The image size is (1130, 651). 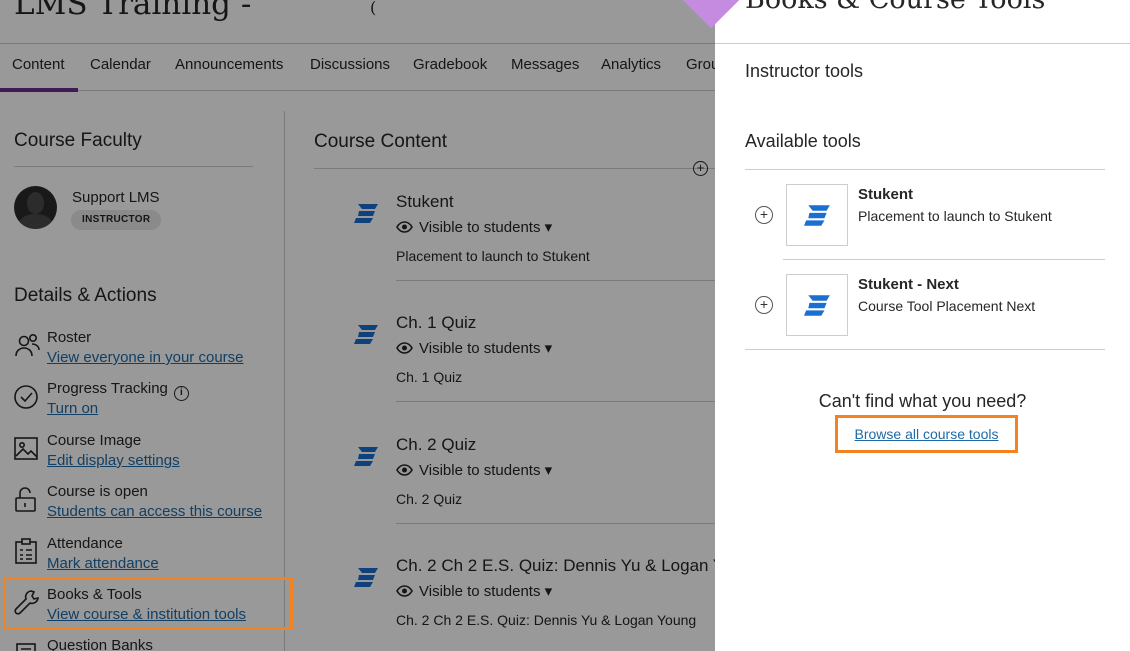 What do you see at coordinates (148, 603) in the screenshot?
I see `books-tools-highlight` at bounding box center [148, 603].